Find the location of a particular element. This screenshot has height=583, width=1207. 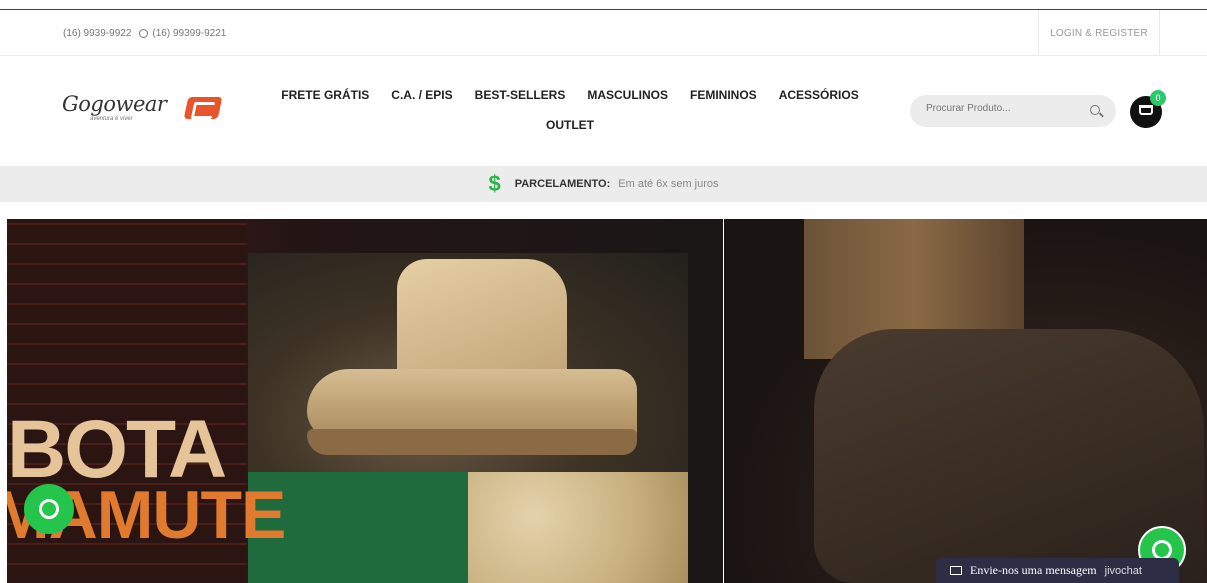

brand-name: Gogowear is located at coordinates (114, 104).